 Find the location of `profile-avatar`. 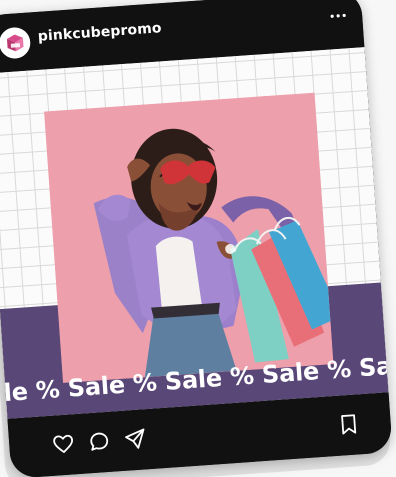

profile-avatar is located at coordinates (16, 43).